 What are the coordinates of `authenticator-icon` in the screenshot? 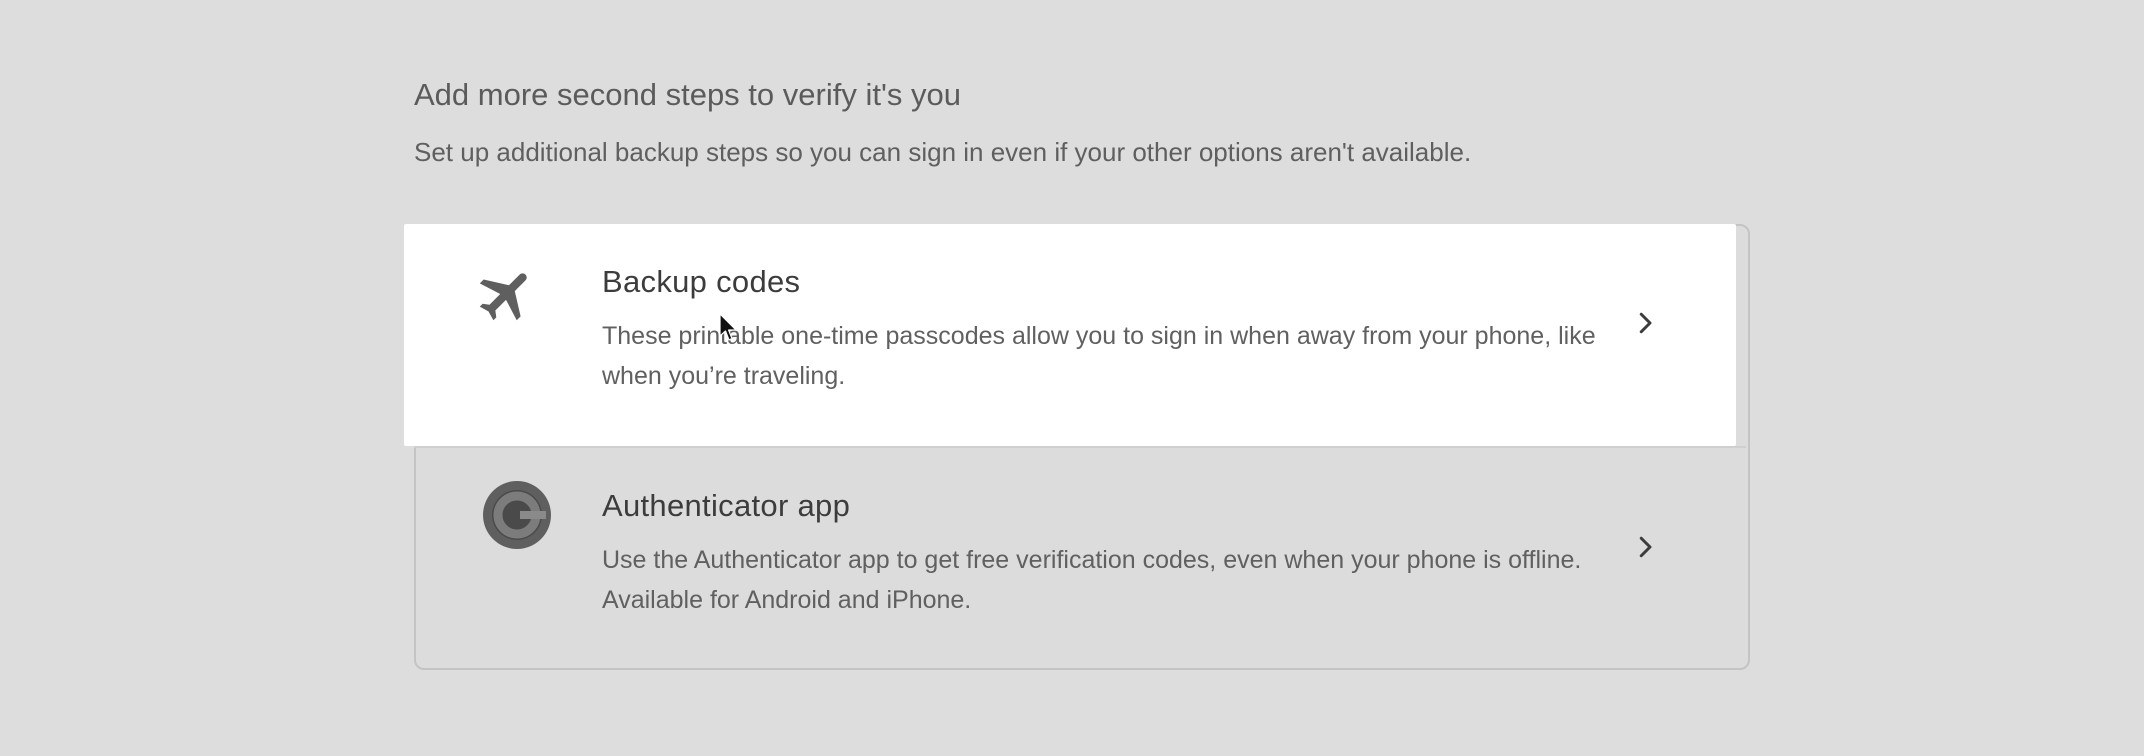 It's located at (517, 515).